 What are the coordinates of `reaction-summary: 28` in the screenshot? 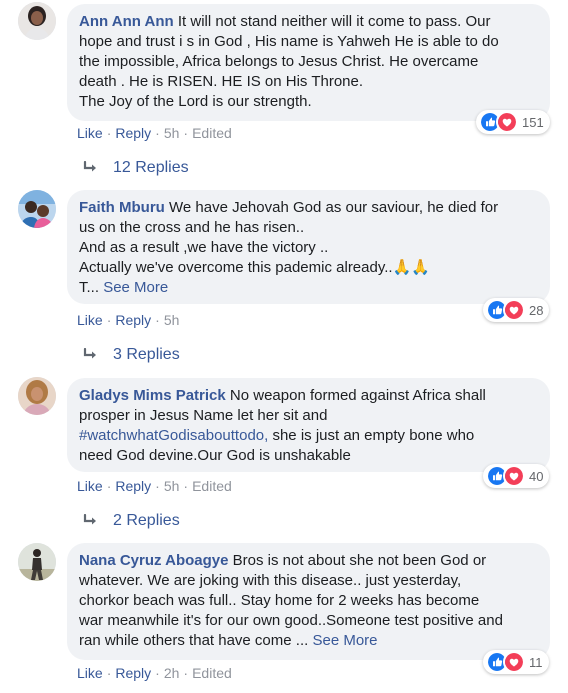 It's located at (516, 310).